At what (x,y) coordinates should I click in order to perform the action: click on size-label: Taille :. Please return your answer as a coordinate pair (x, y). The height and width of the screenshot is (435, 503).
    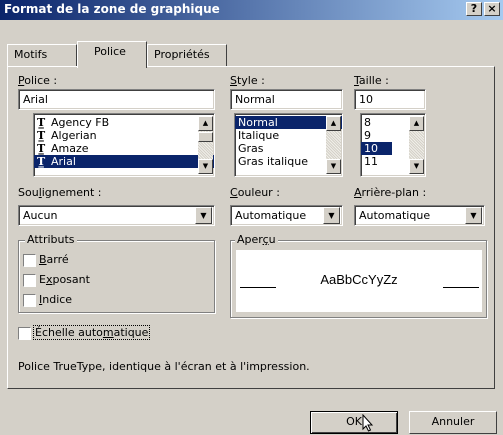
    Looking at the image, I should click on (371, 80).